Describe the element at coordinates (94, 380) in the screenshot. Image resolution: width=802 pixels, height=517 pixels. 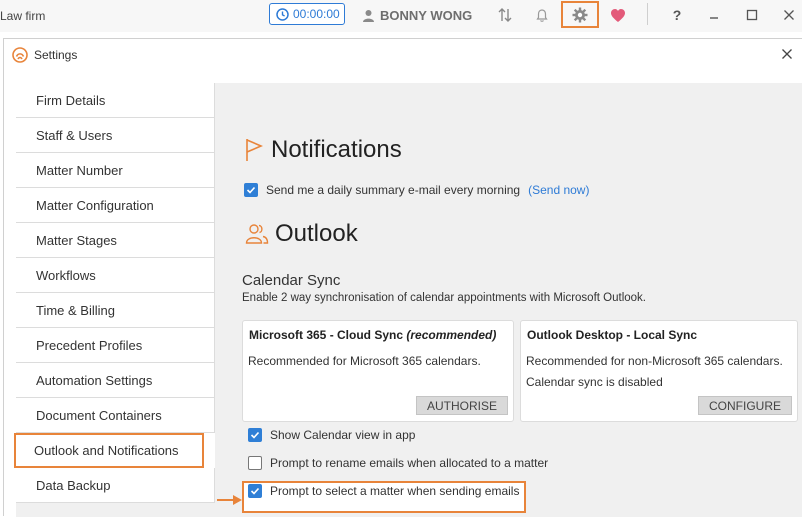
I see `sidebar-item-label: Automation Settings` at that location.